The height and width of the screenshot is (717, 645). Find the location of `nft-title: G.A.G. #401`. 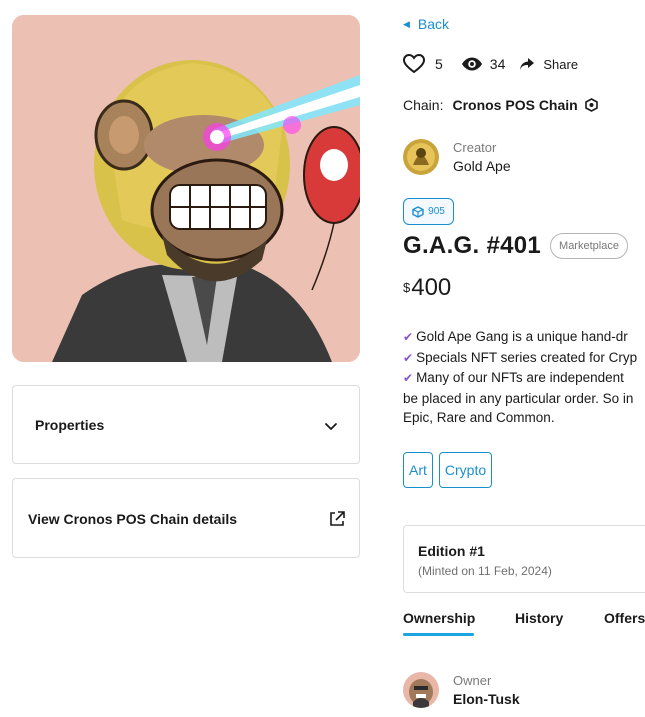

nft-title: G.A.G. #401 is located at coordinates (472, 245).